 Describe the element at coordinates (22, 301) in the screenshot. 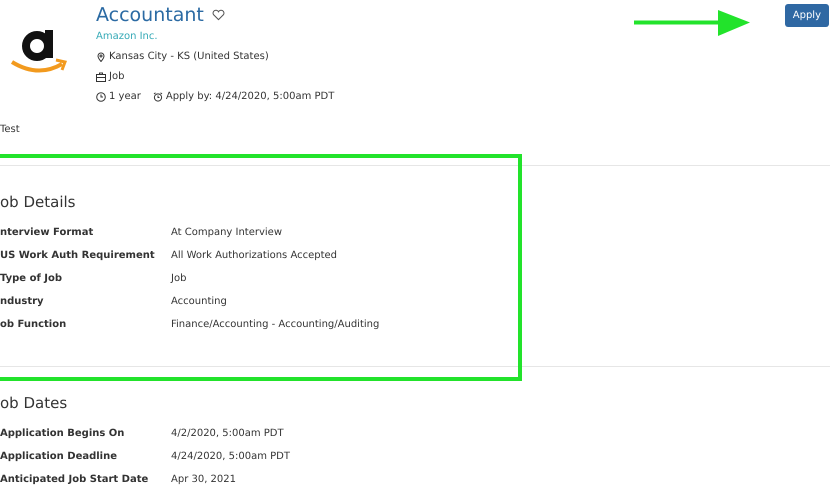

I see `field-label: ndustry` at that location.